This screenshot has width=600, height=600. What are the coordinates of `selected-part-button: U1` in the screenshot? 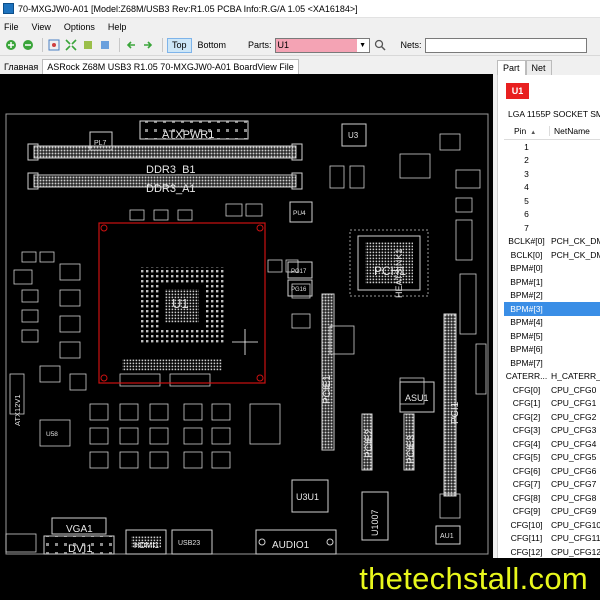 It's located at (517, 91).